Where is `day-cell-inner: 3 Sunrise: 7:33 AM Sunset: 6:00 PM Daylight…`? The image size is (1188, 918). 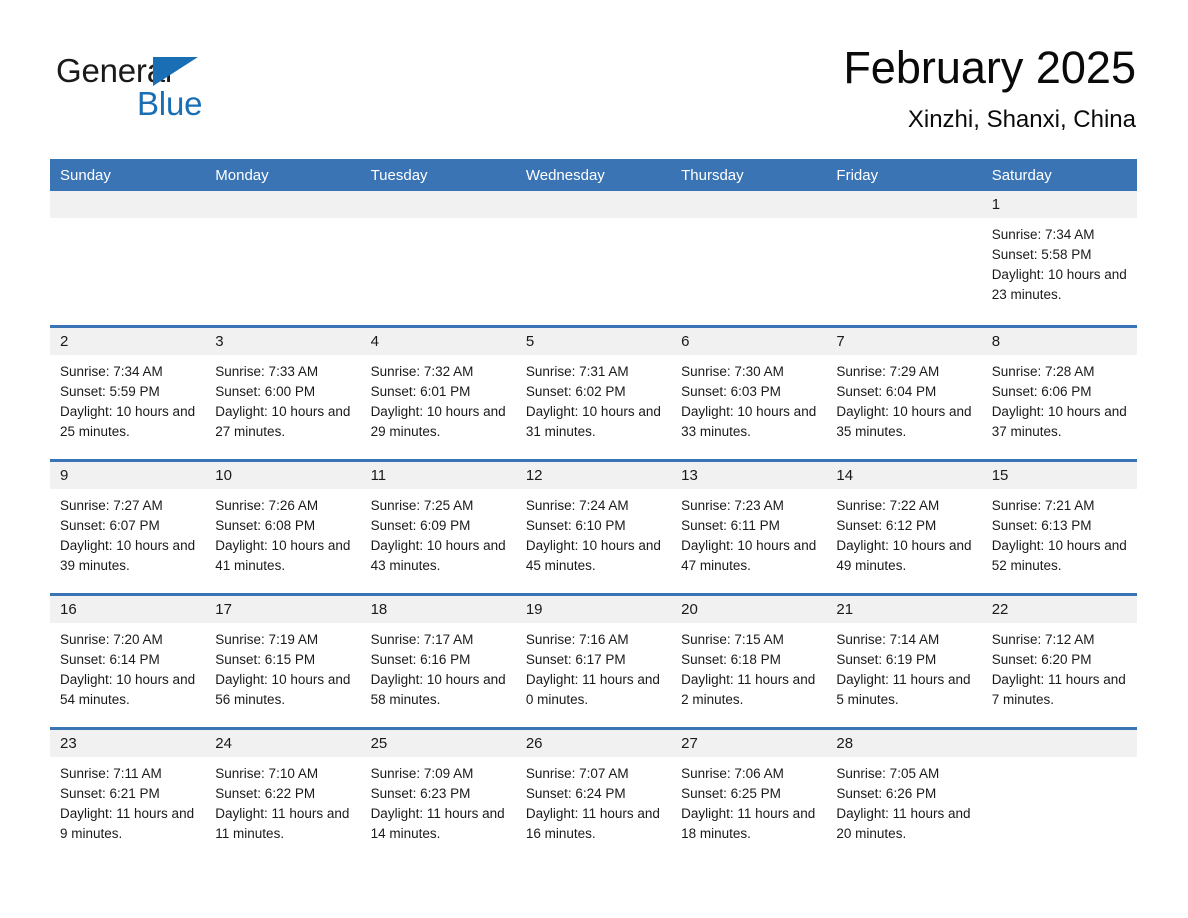 day-cell-inner: 3 Sunrise: 7:33 AM Sunset: 6:00 PM Daylight… is located at coordinates (283, 393).